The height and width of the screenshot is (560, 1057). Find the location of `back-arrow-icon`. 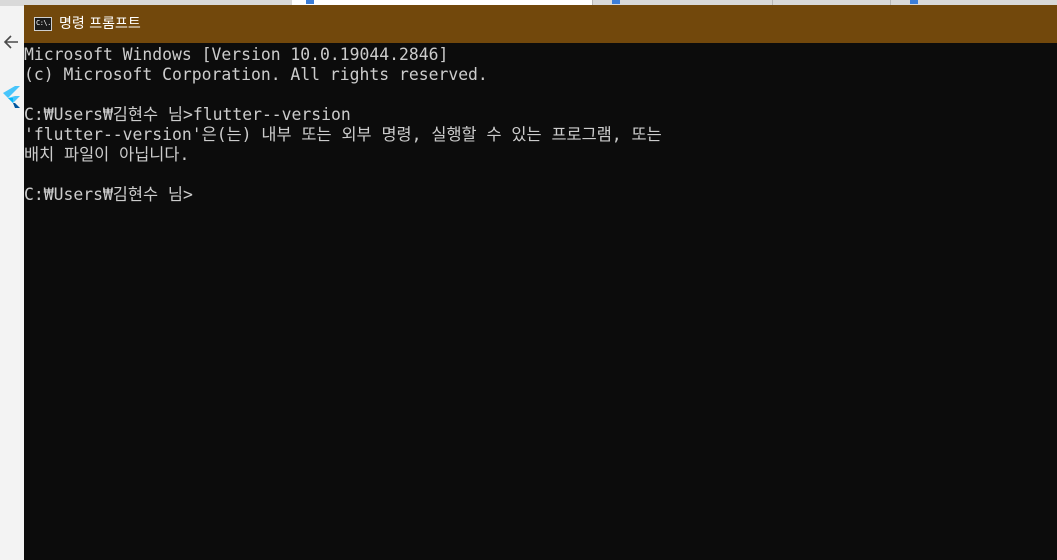

back-arrow-icon is located at coordinates (12, 42).